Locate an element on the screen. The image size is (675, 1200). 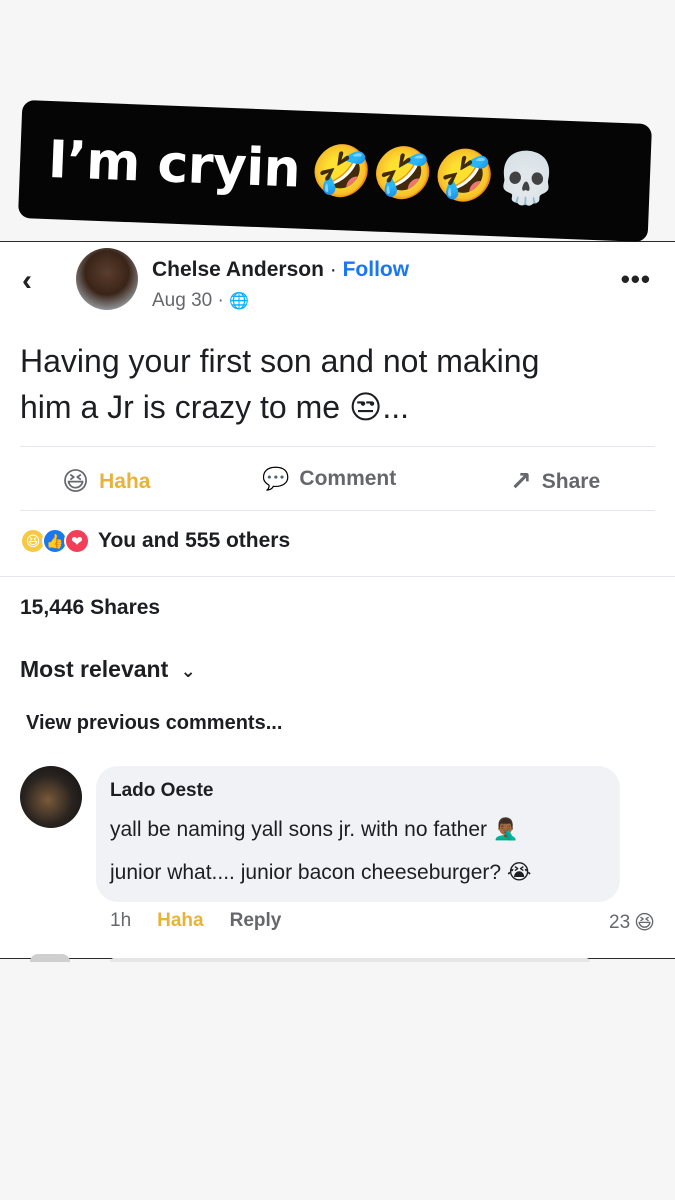
caption-text: I’m cryin is located at coordinates (174, 165).